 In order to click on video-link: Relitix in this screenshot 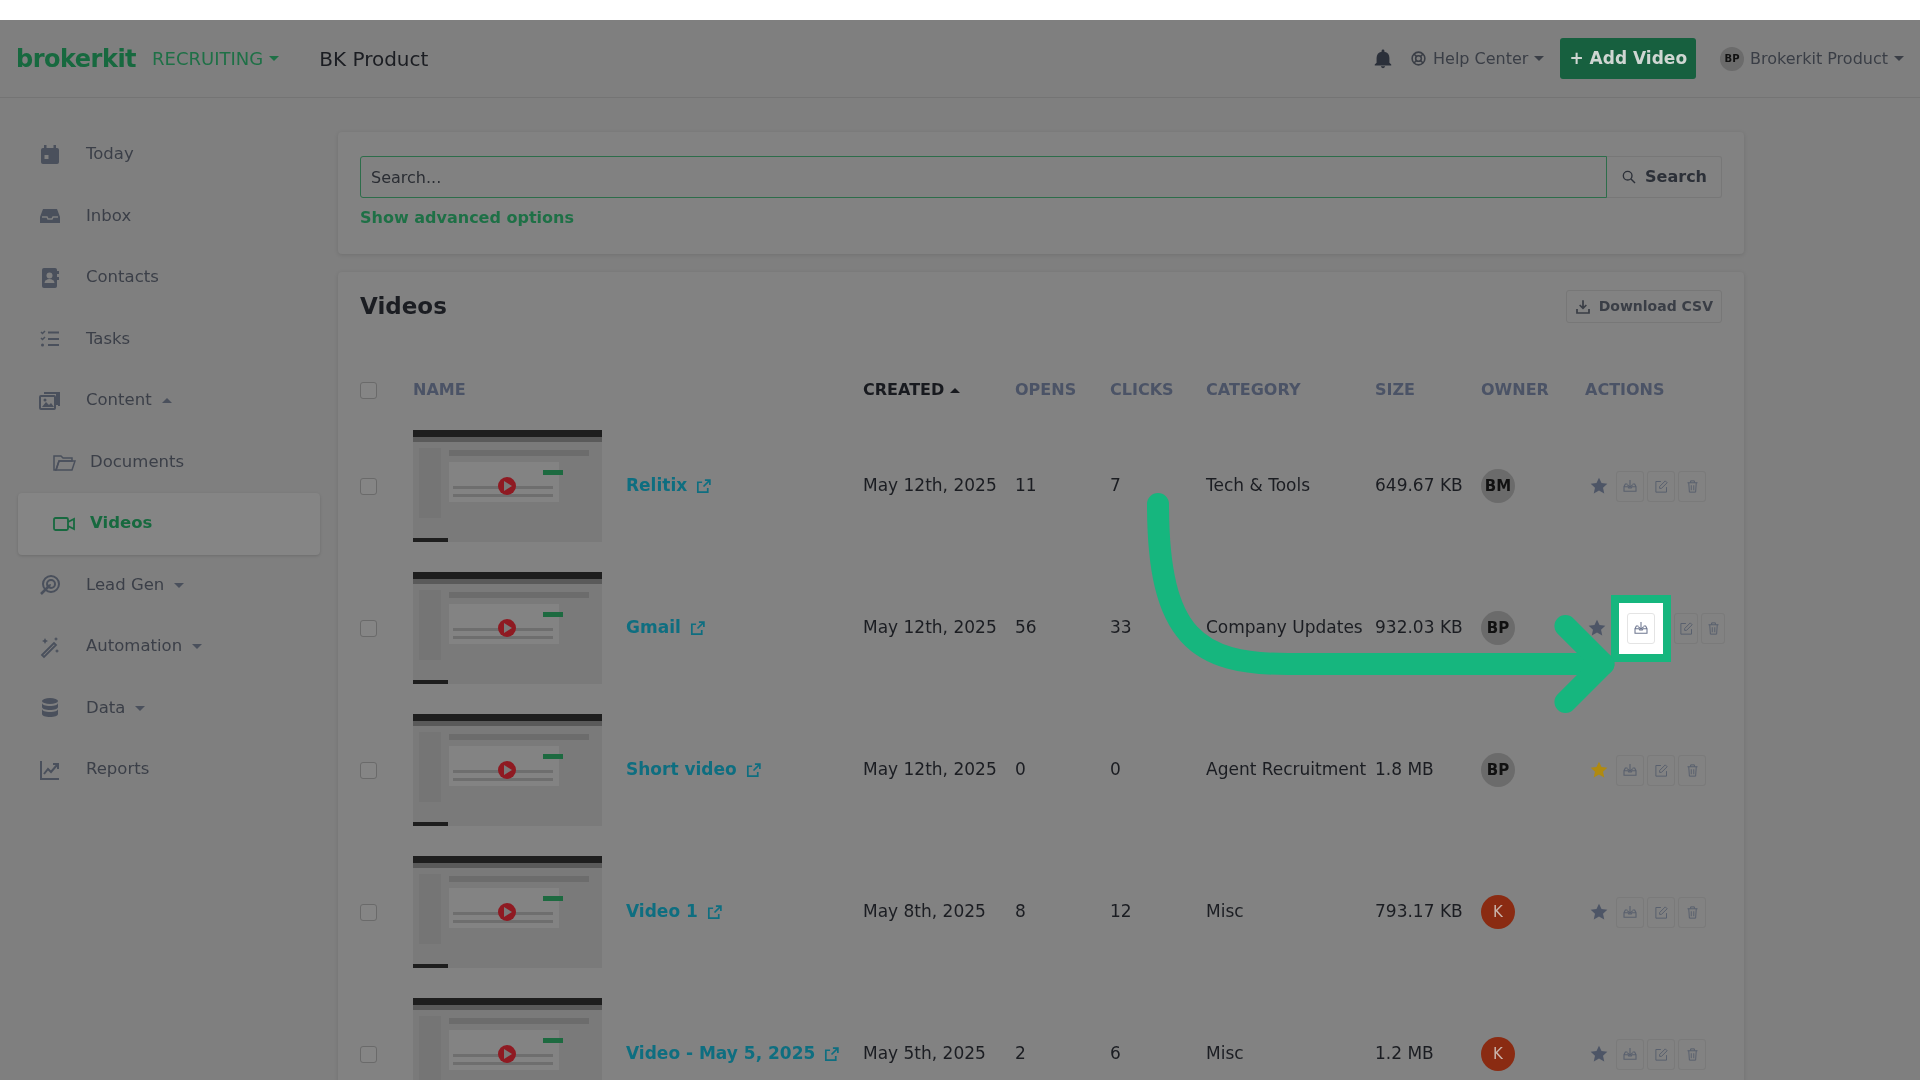, I will do `click(669, 486)`.